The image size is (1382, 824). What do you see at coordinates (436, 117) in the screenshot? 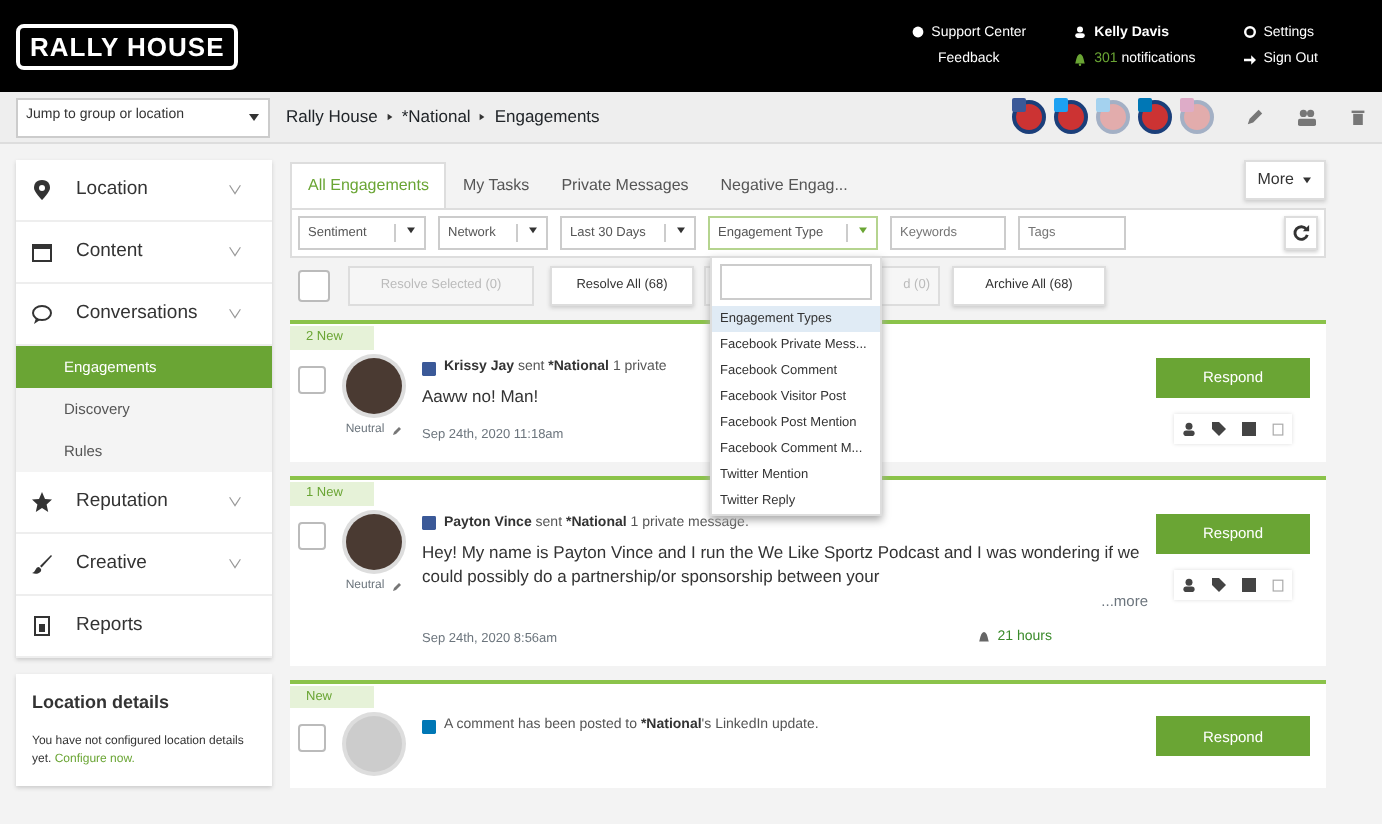
I see `breadcrumb-link: *National` at bounding box center [436, 117].